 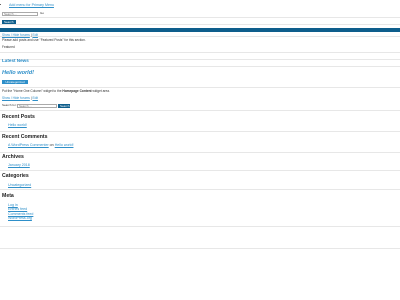 What do you see at coordinates (19, 165) in the screenshot?
I see `archive-link: January 2018` at bounding box center [19, 165].